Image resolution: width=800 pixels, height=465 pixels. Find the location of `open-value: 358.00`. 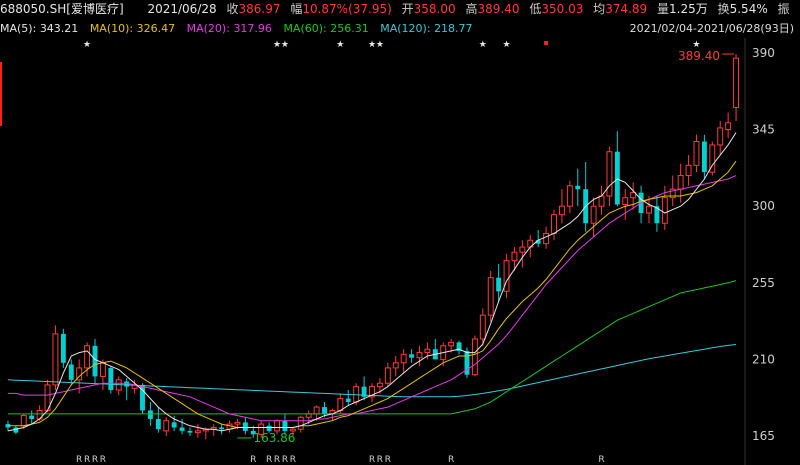

open-value: 358.00 is located at coordinates (434, 9).